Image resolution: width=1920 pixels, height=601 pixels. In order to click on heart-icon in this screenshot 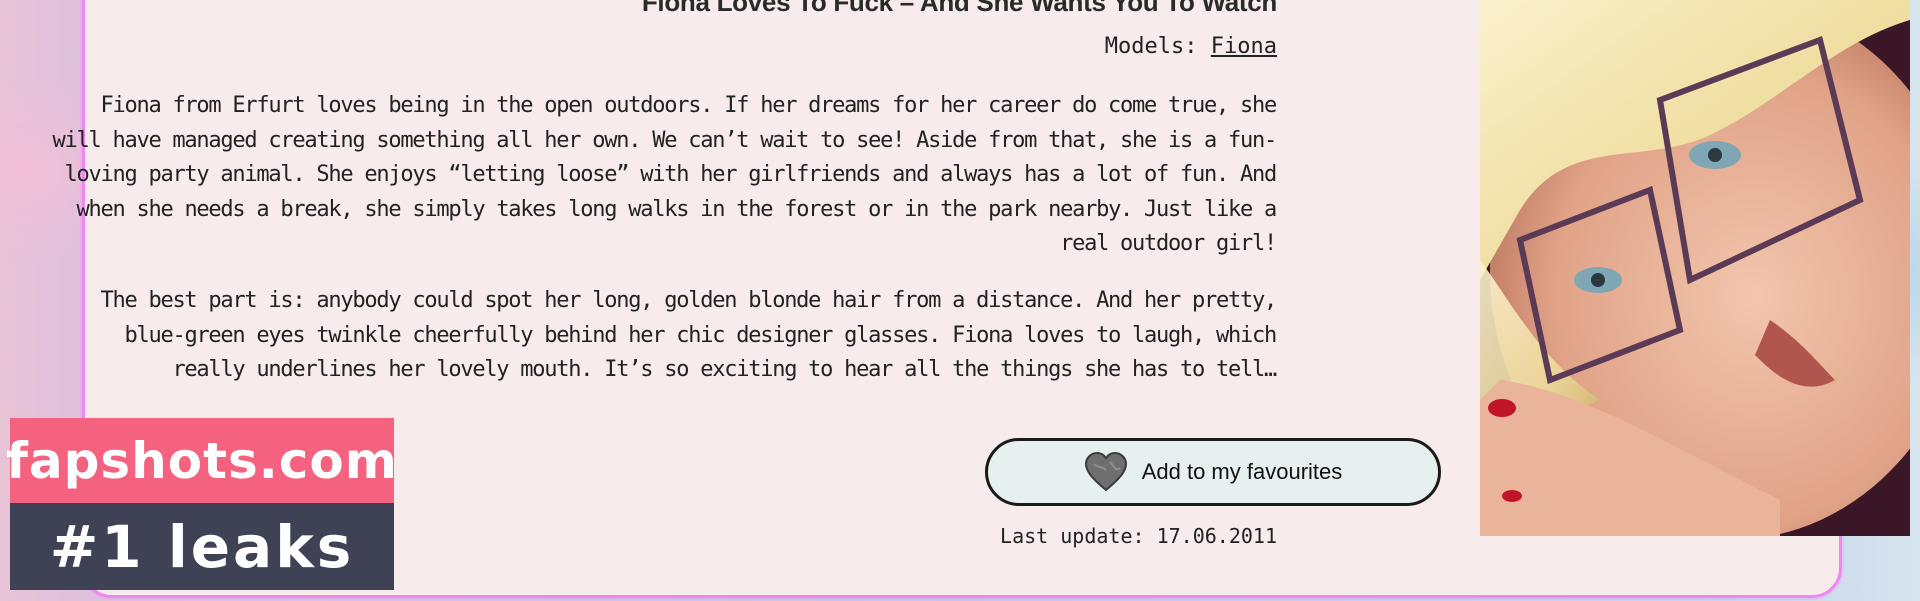, I will do `click(1105, 472)`.